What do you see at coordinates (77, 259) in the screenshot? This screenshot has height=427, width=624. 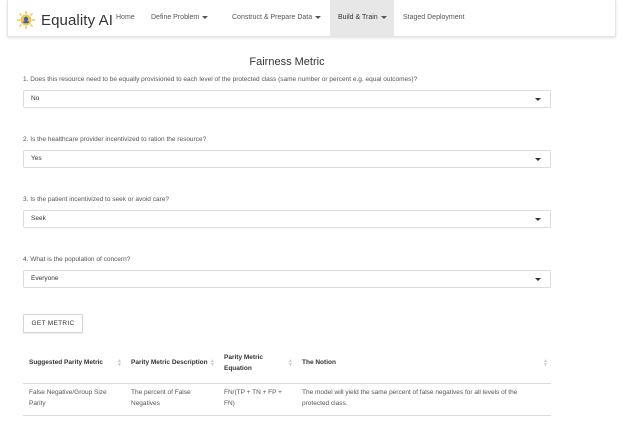 I see `question-4: 4. What is the population of concern?` at bounding box center [77, 259].